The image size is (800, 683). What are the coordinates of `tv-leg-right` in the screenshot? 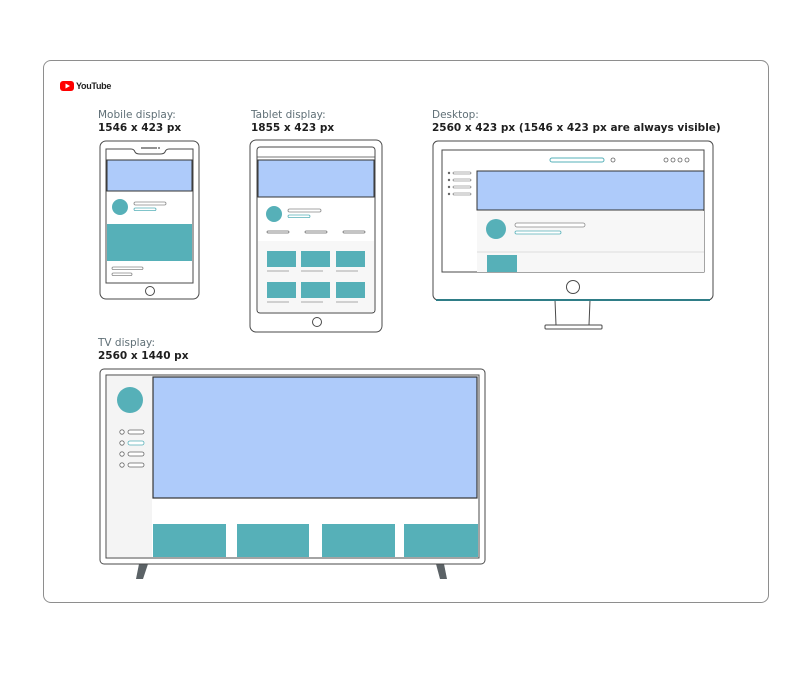 It's located at (441, 571).